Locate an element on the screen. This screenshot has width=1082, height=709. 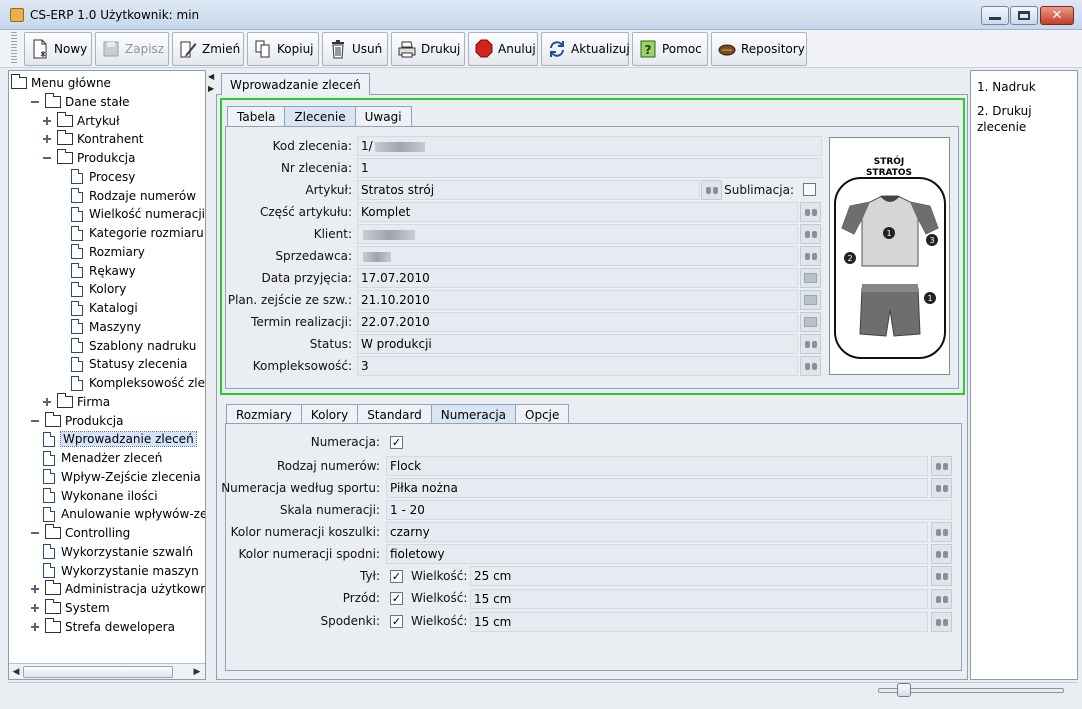
tree-node: Wpływ-Zejście zlecenia is located at coordinates (122, 477).